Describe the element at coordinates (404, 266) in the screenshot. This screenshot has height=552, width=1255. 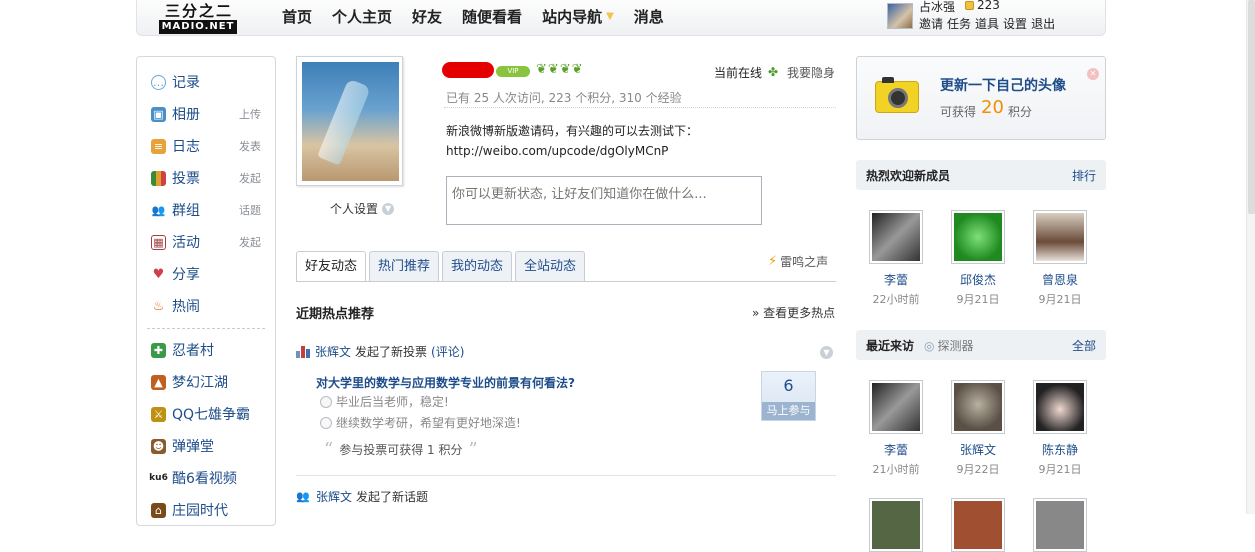
I see `tab-hot-recommend: 热门推荐` at that location.